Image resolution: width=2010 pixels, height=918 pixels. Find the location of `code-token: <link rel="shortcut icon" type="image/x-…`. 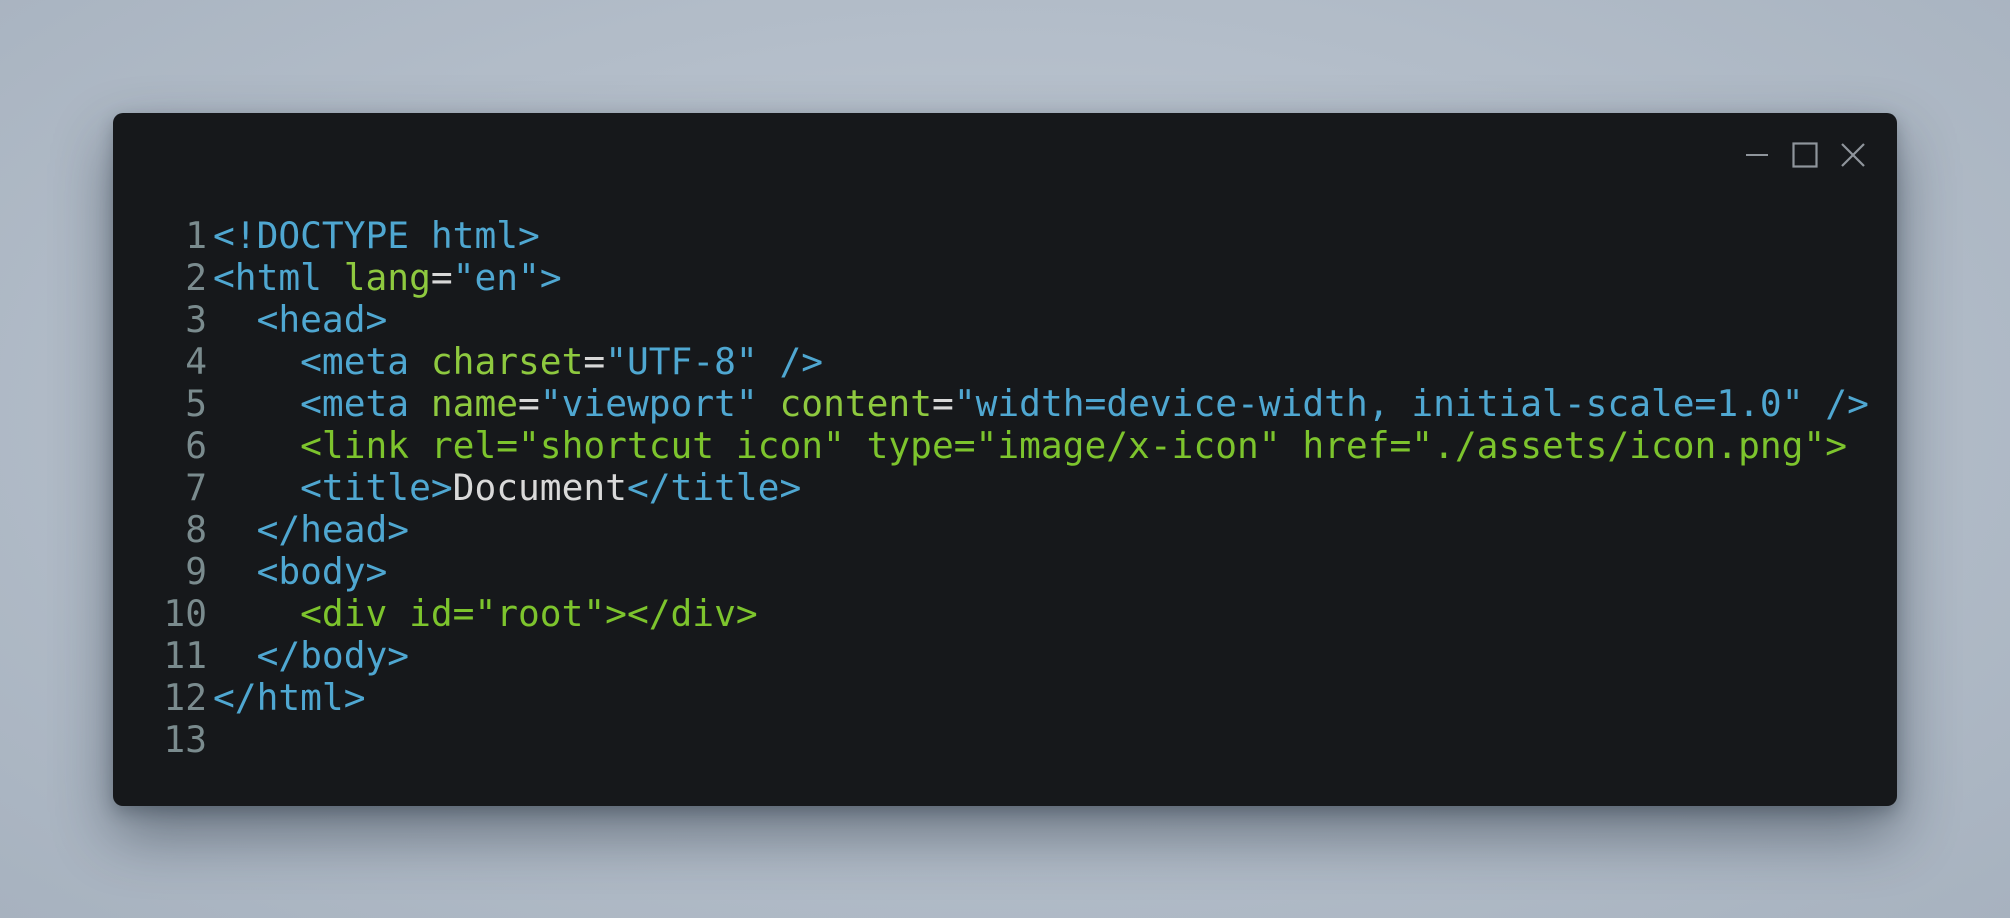

code-token: <link rel="shortcut icon" type="image/x-… is located at coordinates (1030, 445).